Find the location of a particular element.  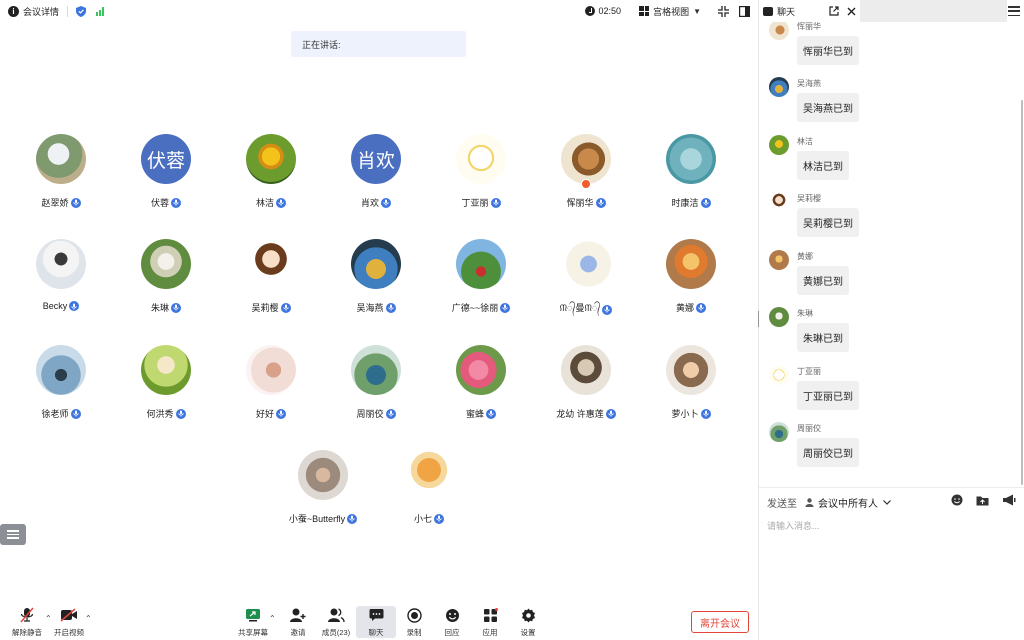

participant-tile: Becky is located at coordinates (61, 275).